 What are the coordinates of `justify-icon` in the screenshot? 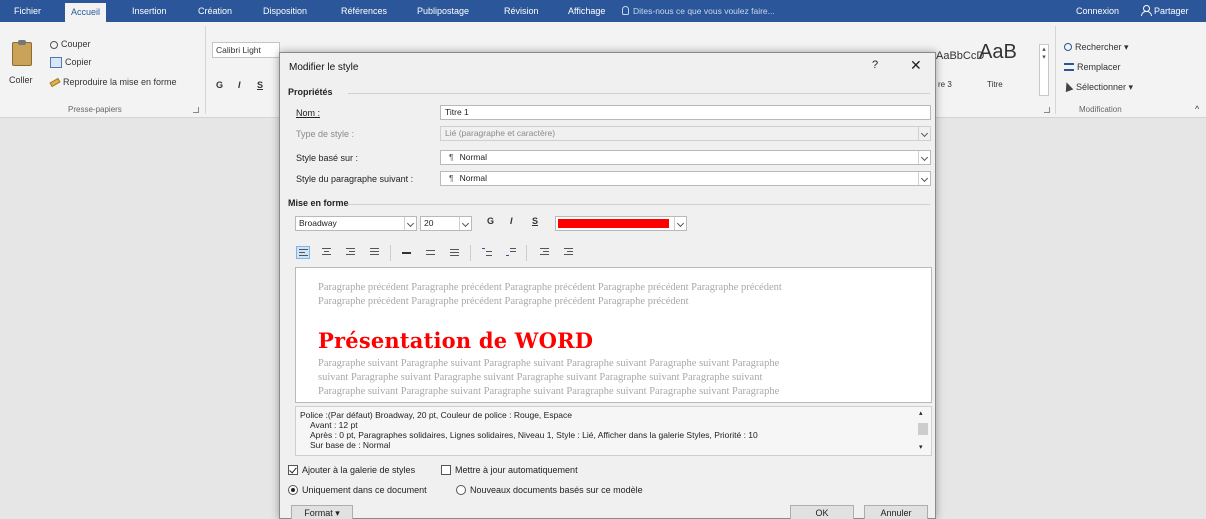 It's located at (375, 252).